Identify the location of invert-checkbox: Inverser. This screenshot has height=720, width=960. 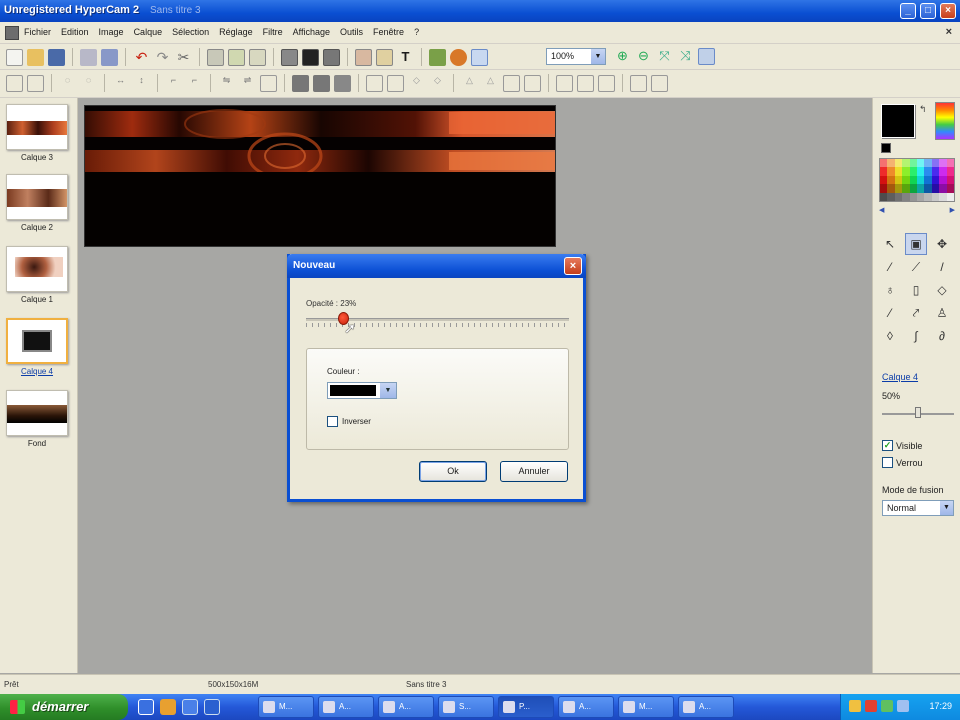
(349, 421).